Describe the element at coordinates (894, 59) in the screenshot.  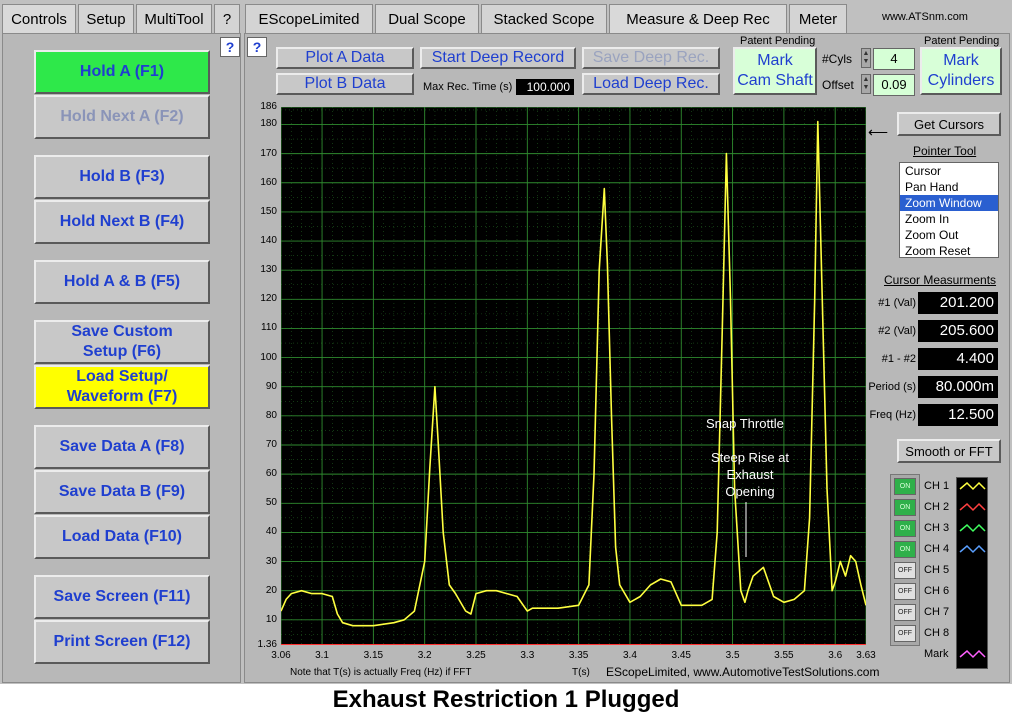
I see `cyls-input: 4` at that location.